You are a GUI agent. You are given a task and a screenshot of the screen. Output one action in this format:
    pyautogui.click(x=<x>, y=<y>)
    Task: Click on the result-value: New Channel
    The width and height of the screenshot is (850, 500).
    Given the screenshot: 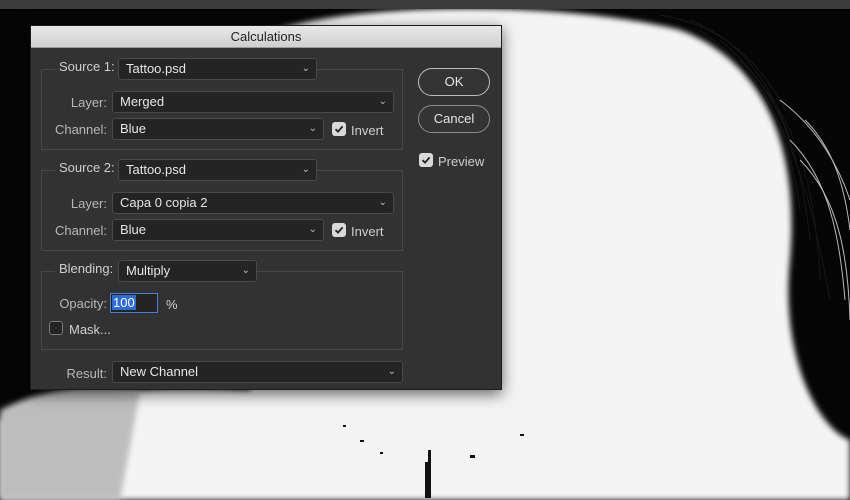 What is the action you would take?
    pyautogui.click(x=159, y=371)
    